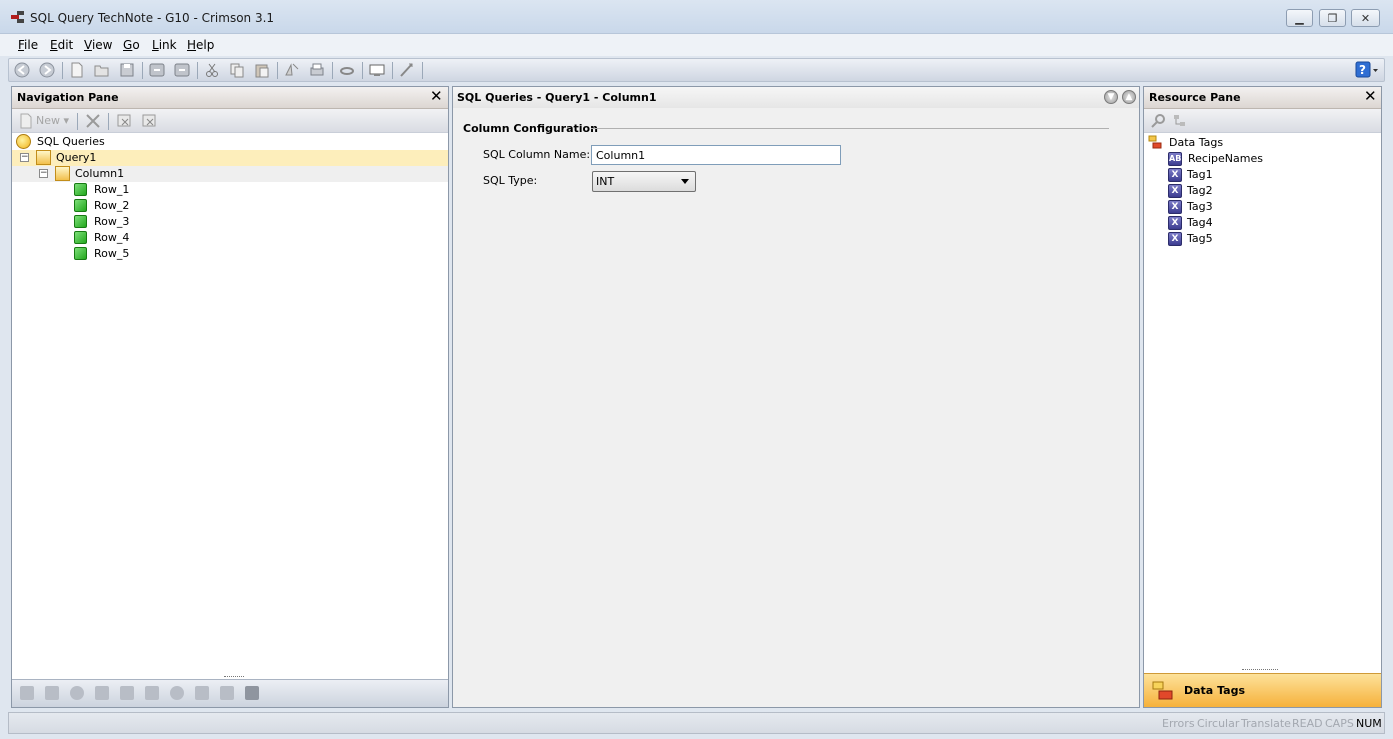 This screenshot has height=739, width=1393. Describe the element at coordinates (47, 70) in the screenshot. I see `forward-icon` at that location.